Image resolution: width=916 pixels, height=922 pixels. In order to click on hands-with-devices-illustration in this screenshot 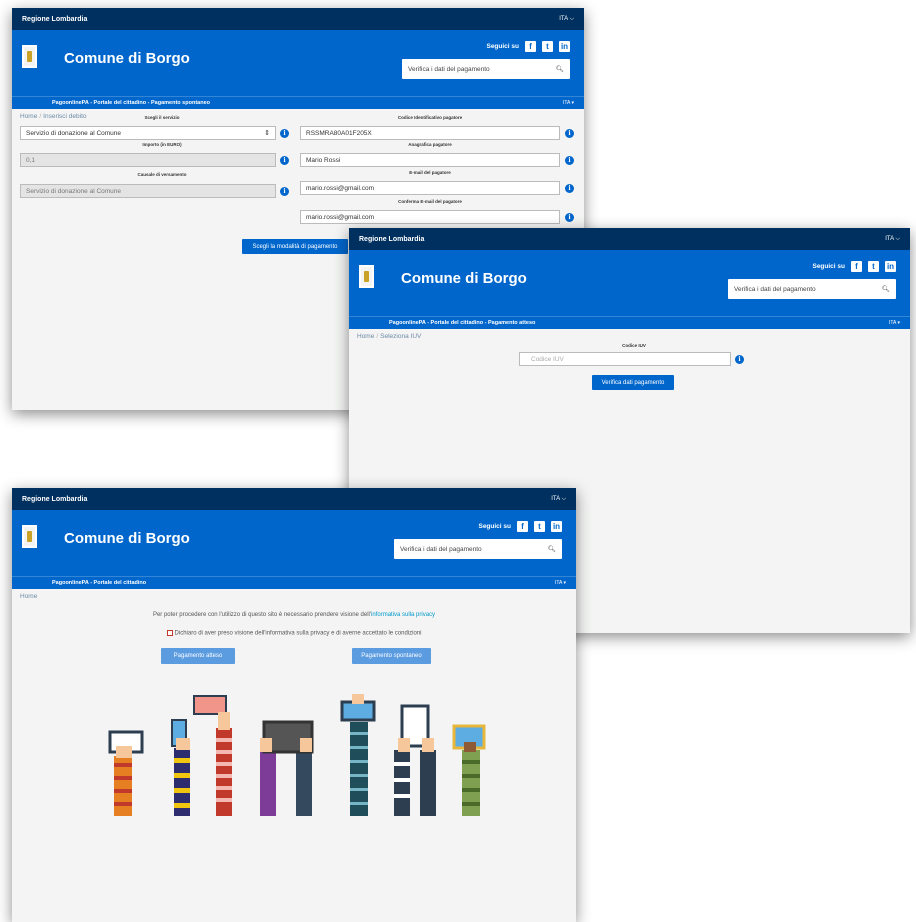, I will do `click(297, 755)`.